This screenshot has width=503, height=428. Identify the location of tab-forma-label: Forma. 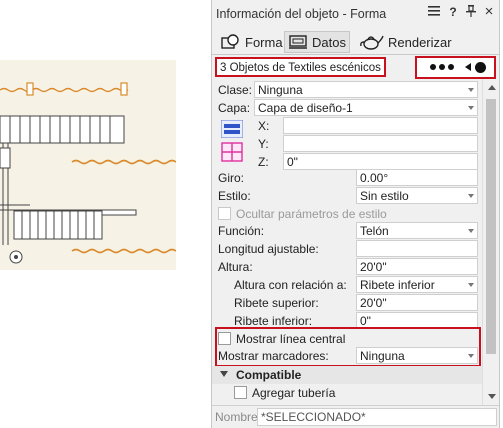
(264, 42).